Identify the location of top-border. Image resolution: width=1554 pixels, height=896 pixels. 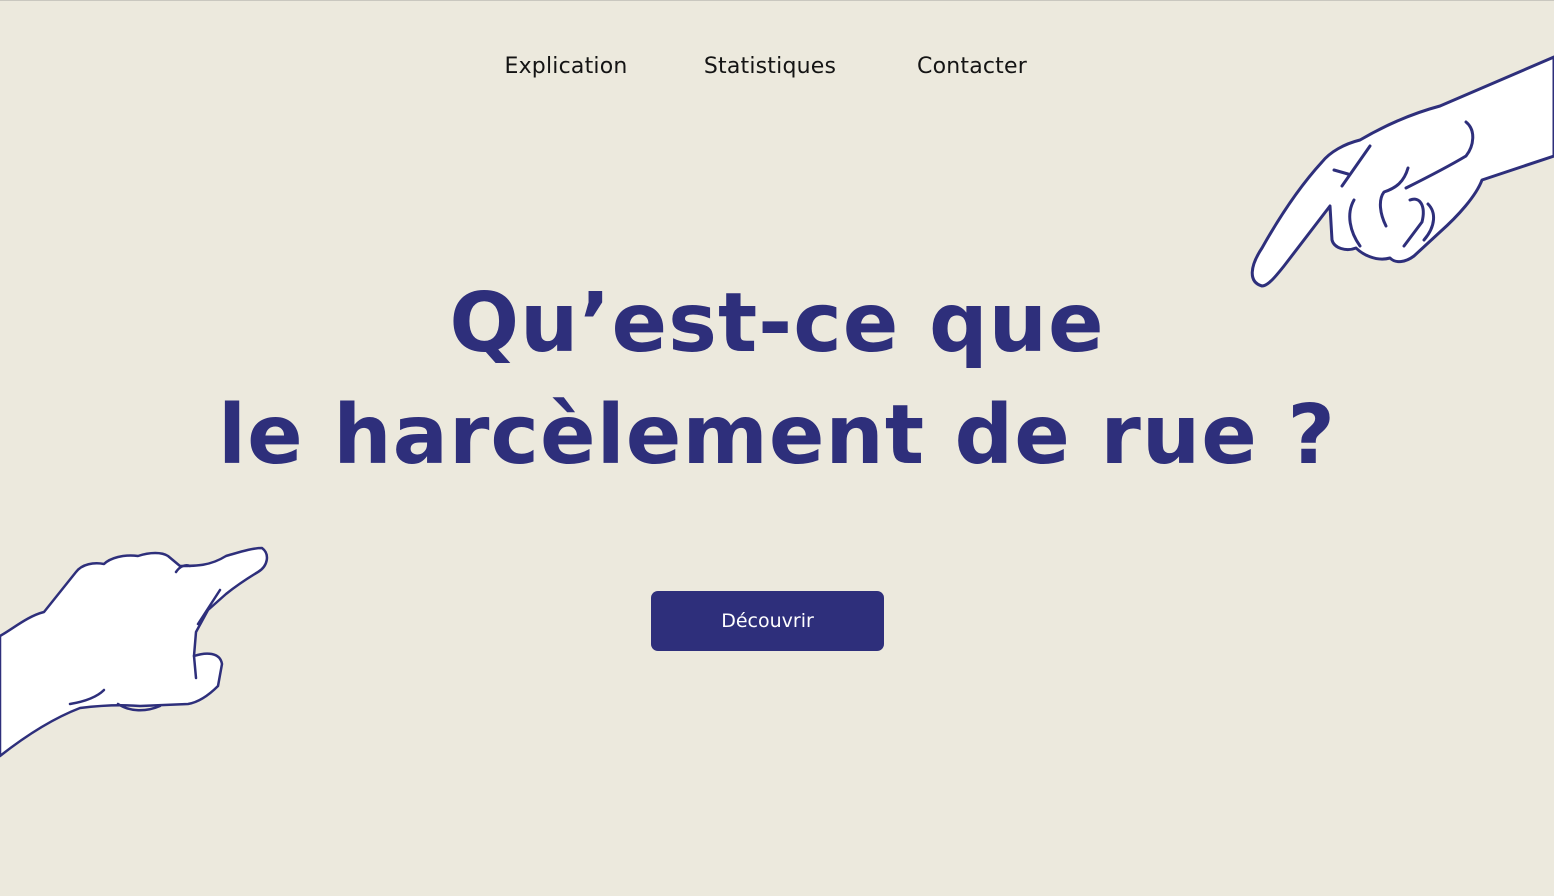
(777, 0).